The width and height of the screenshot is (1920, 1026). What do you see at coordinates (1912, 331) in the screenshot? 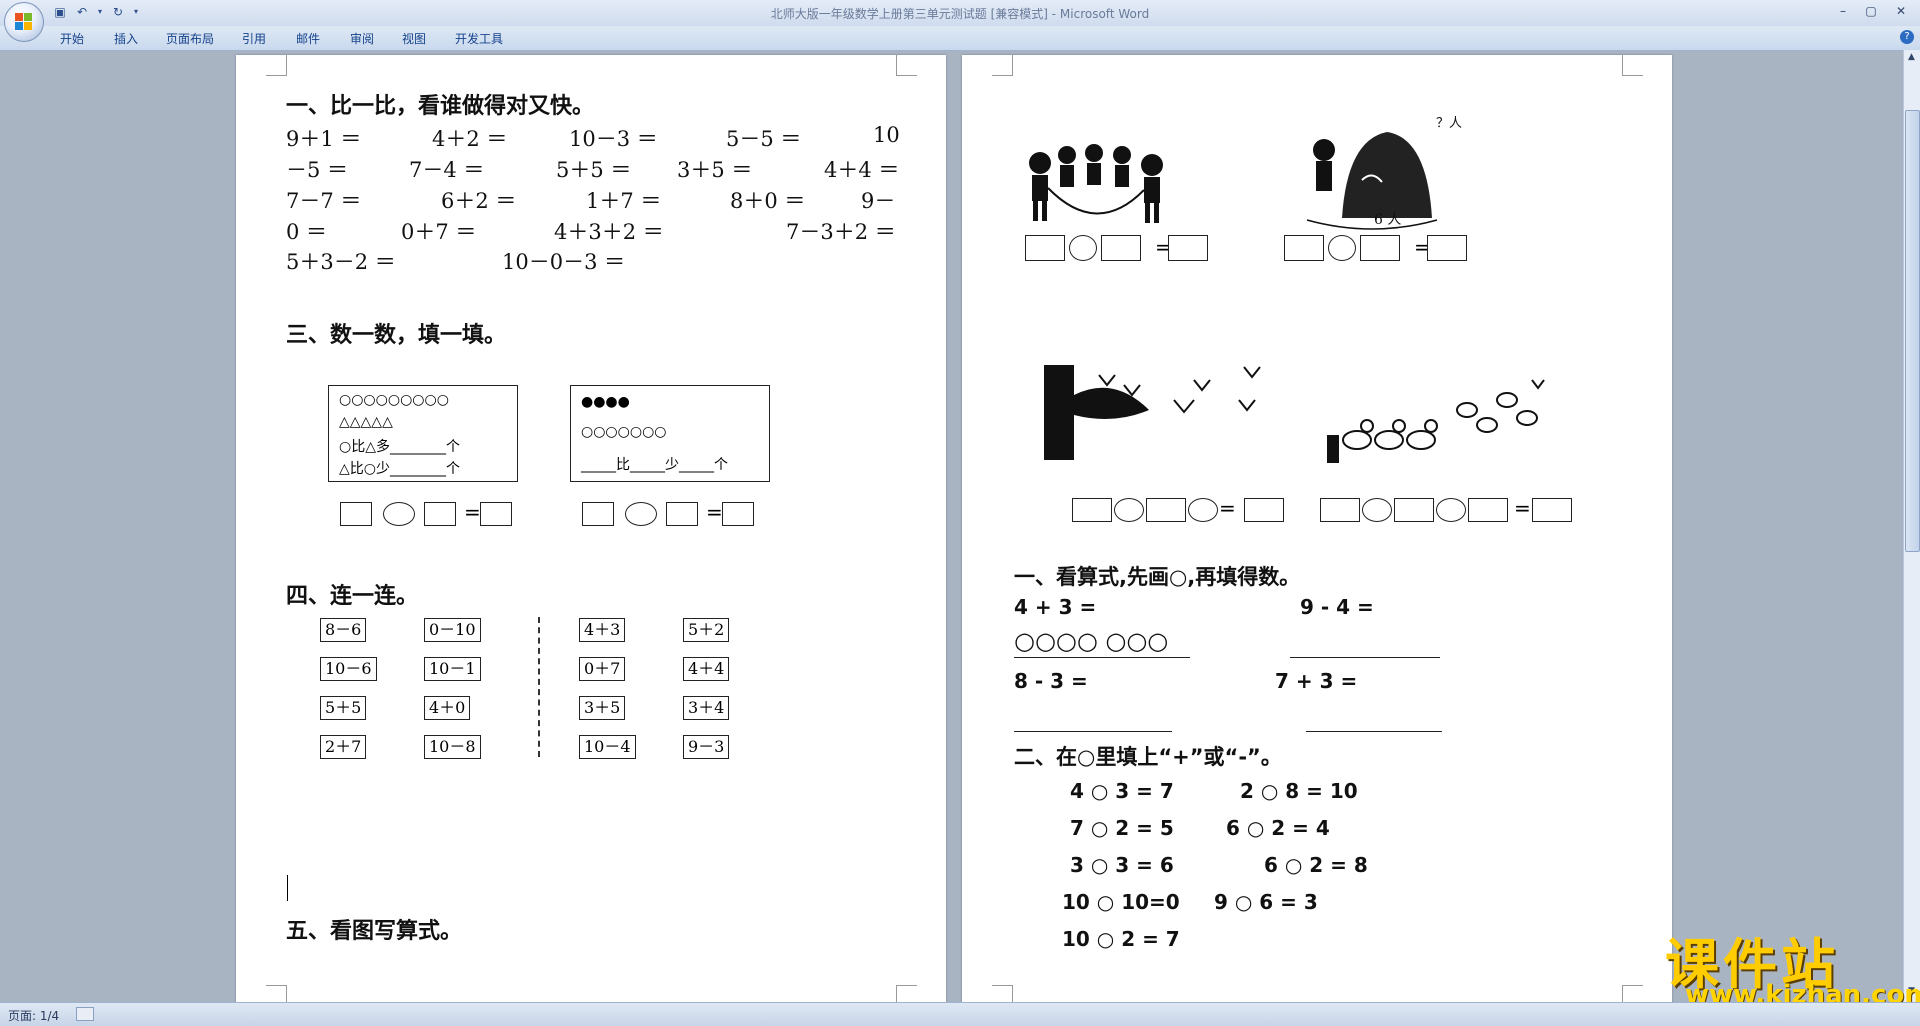
I see `scrollbar-thumb` at bounding box center [1912, 331].